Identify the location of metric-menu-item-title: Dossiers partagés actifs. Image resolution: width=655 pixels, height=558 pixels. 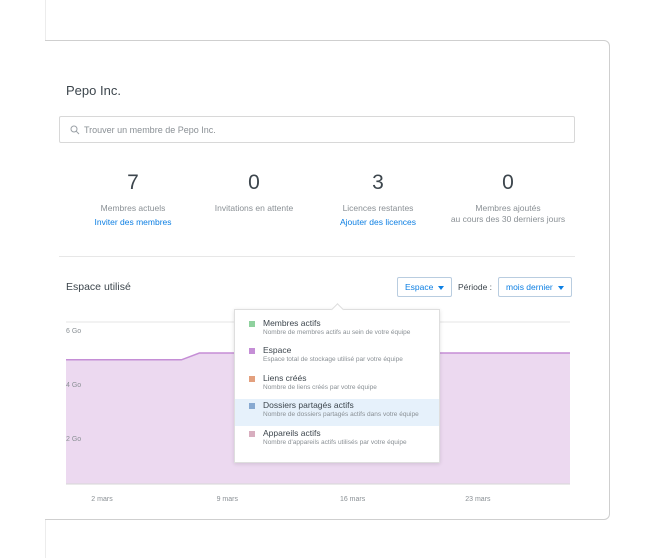
(308, 405).